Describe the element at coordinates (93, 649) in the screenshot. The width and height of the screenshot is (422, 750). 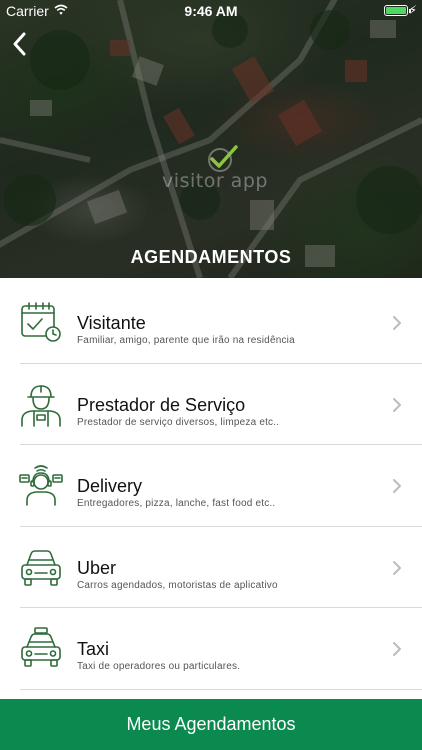
I see `item-title: Taxi` at that location.